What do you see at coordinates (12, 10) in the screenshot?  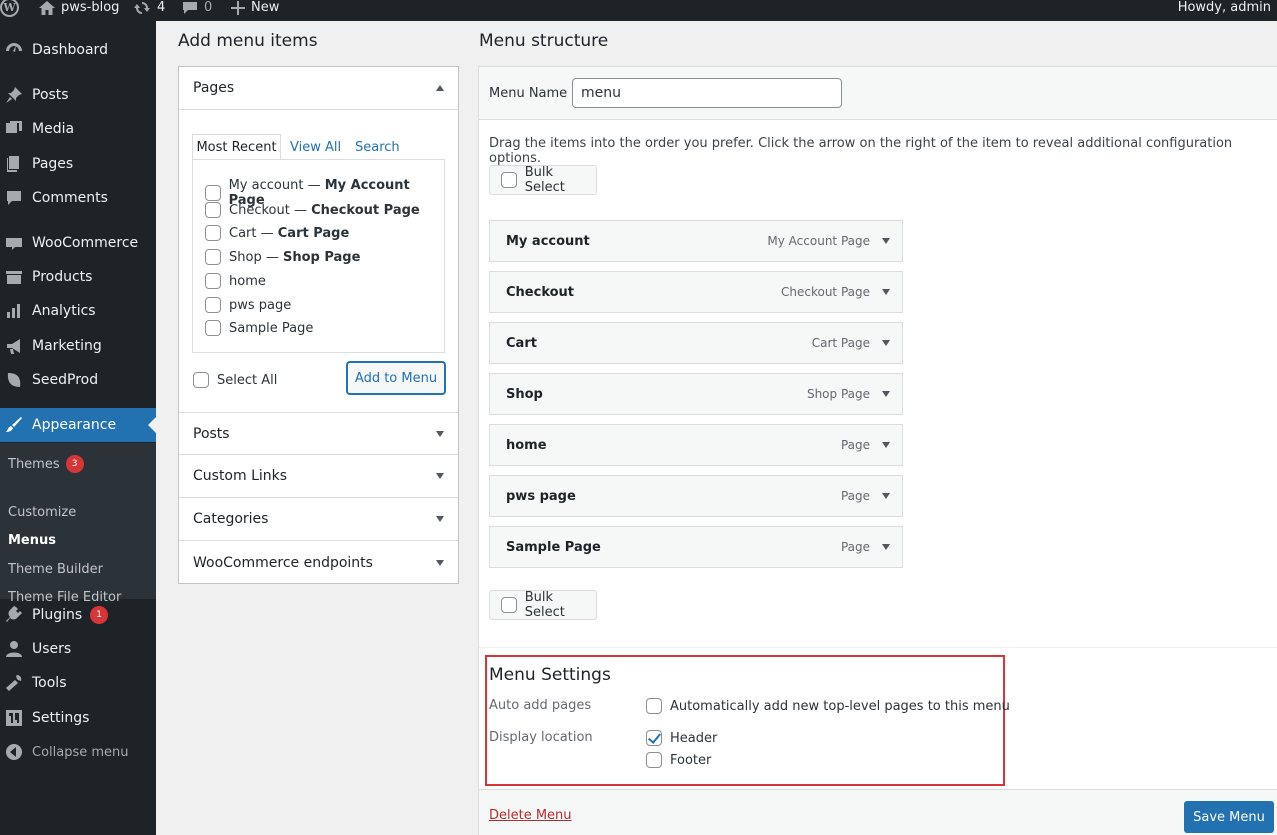 I see `wordpress-logo-icon: W` at bounding box center [12, 10].